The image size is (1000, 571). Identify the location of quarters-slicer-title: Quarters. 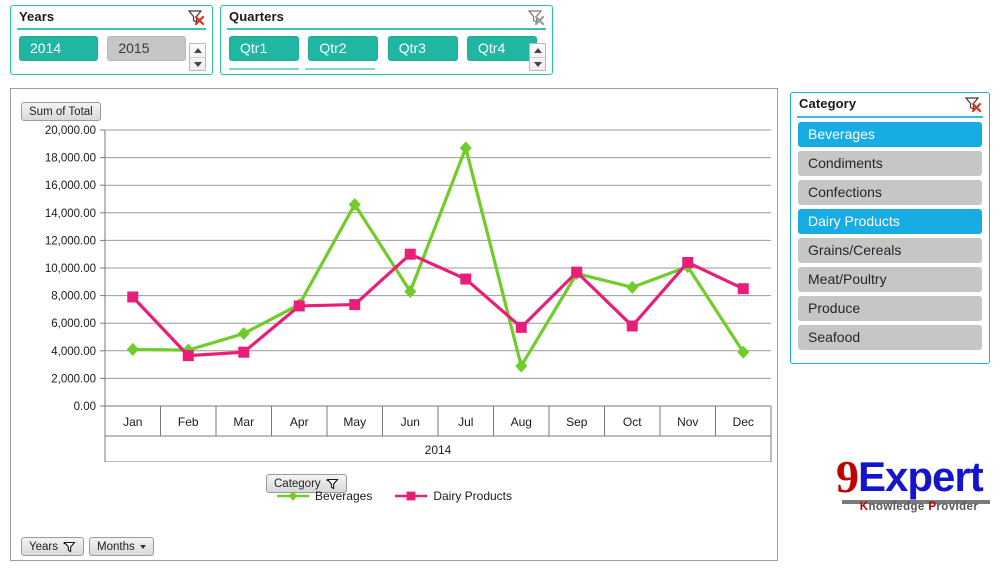
(256, 16).